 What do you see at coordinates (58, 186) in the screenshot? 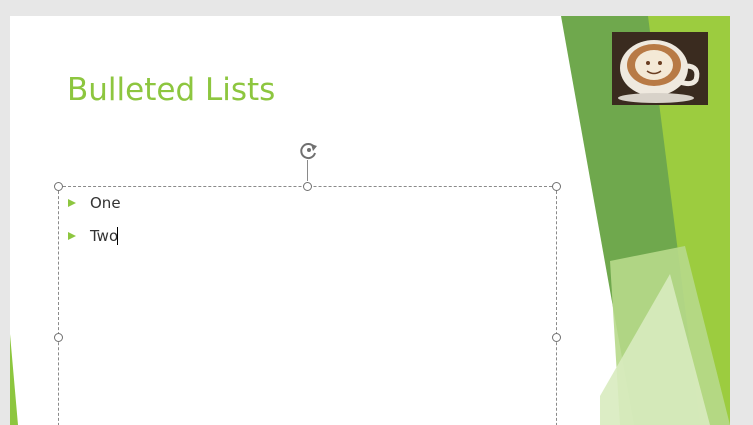
I see `resize-handle-top-left` at bounding box center [58, 186].